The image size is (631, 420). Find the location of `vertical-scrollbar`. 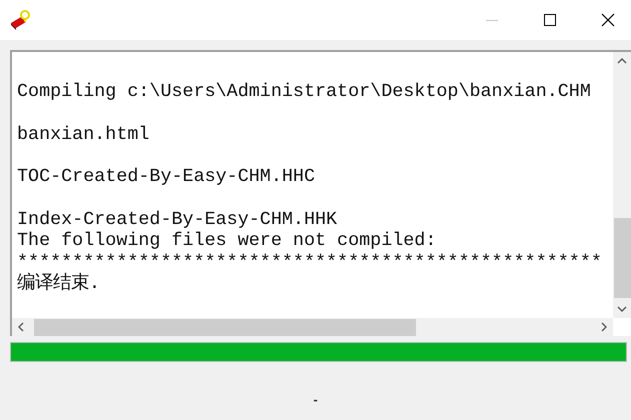

vertical-scrollbar is located at coordinates (622, 185).